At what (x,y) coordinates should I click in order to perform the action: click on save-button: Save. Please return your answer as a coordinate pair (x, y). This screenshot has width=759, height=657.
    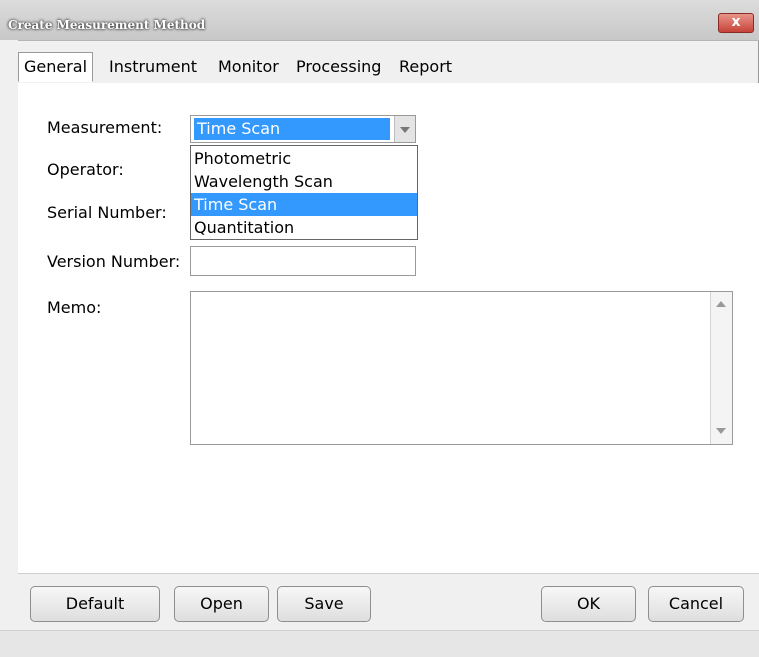
    Looking at the image, I should click on (324, 604).